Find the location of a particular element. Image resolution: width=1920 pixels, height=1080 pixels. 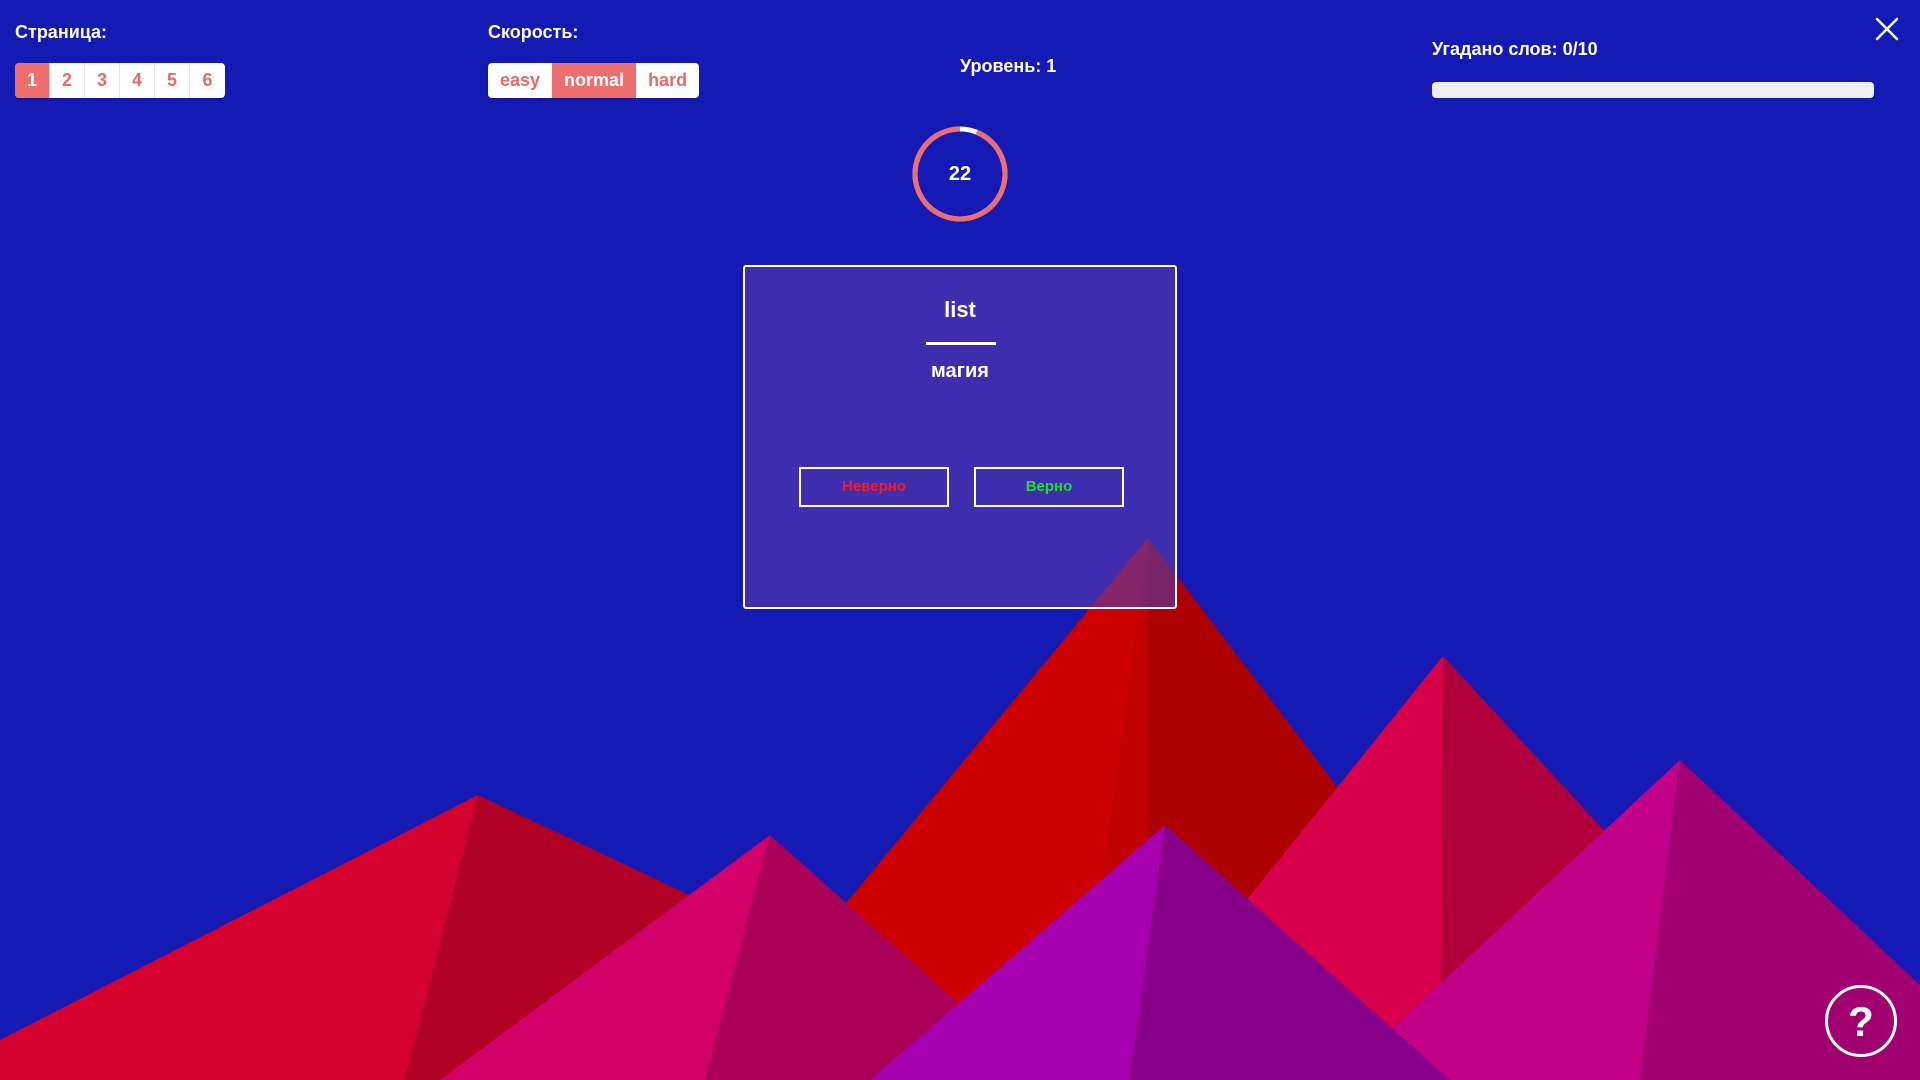

page-button-2: 2 is located at coordinates (67, 80).